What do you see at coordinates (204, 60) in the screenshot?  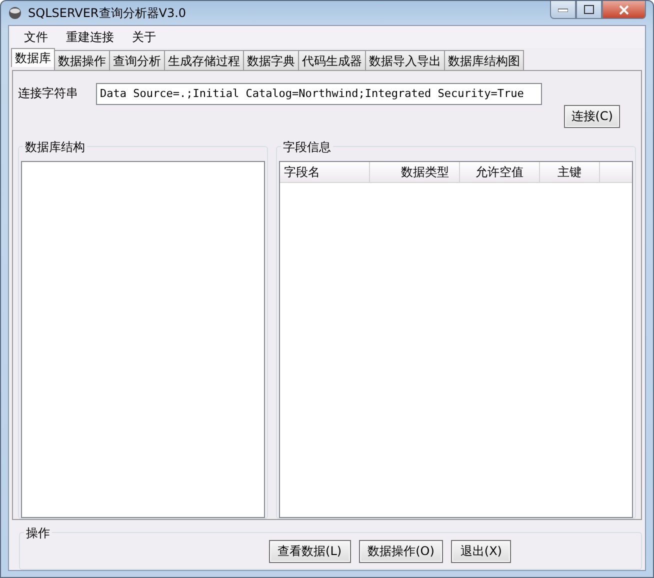 I see `tab: 生成存储过程` at bounding box center [204, 60].